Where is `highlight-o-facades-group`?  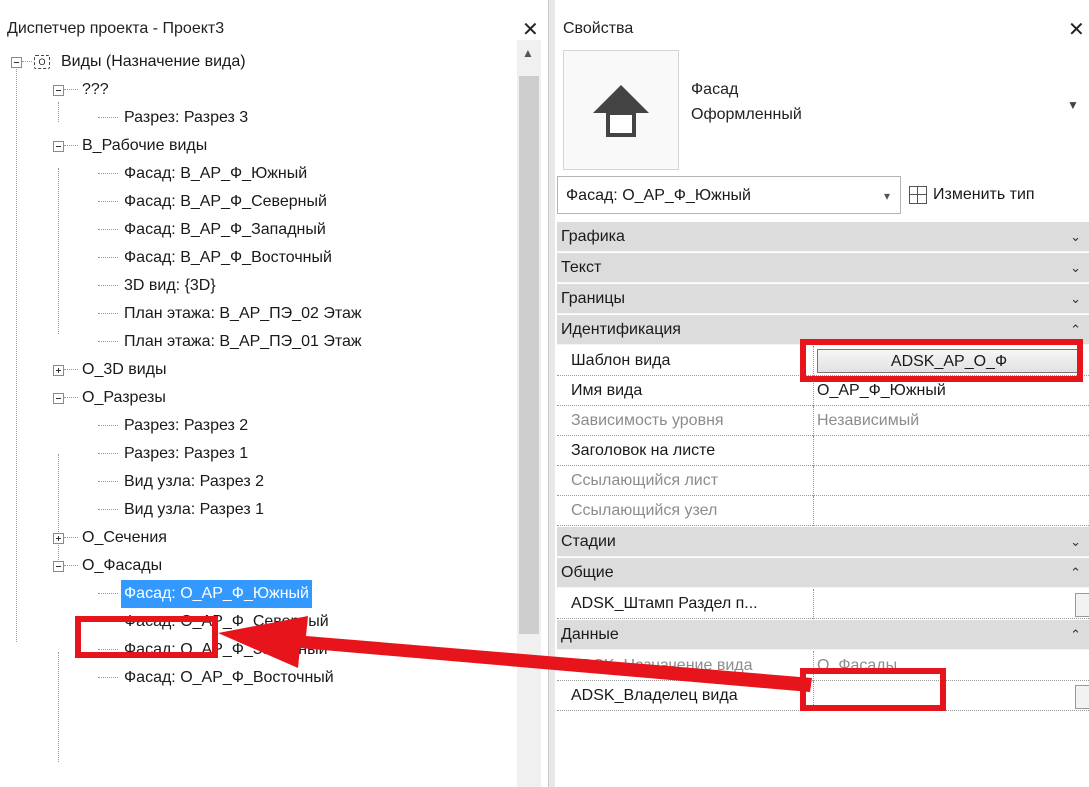 highlight-o-facades-group is located at coordinates (146, 637).